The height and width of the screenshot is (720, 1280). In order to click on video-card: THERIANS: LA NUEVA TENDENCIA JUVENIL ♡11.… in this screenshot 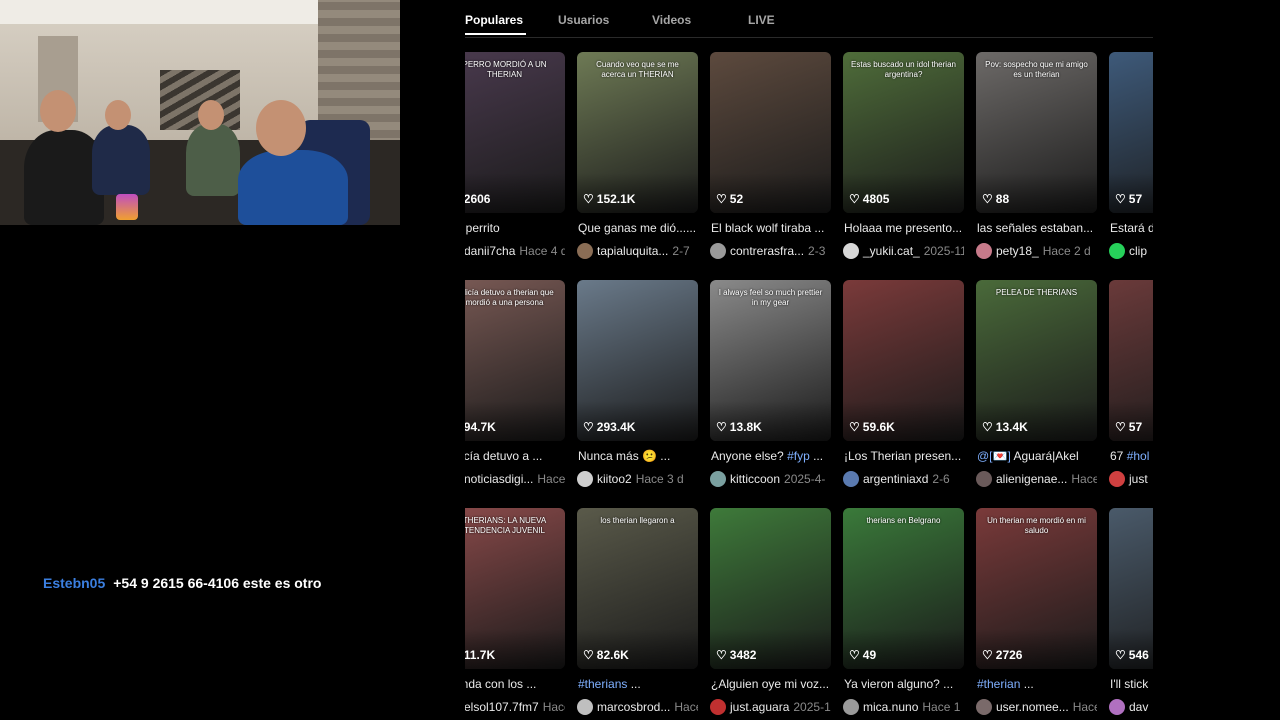, I will do `click(515, 613)`.